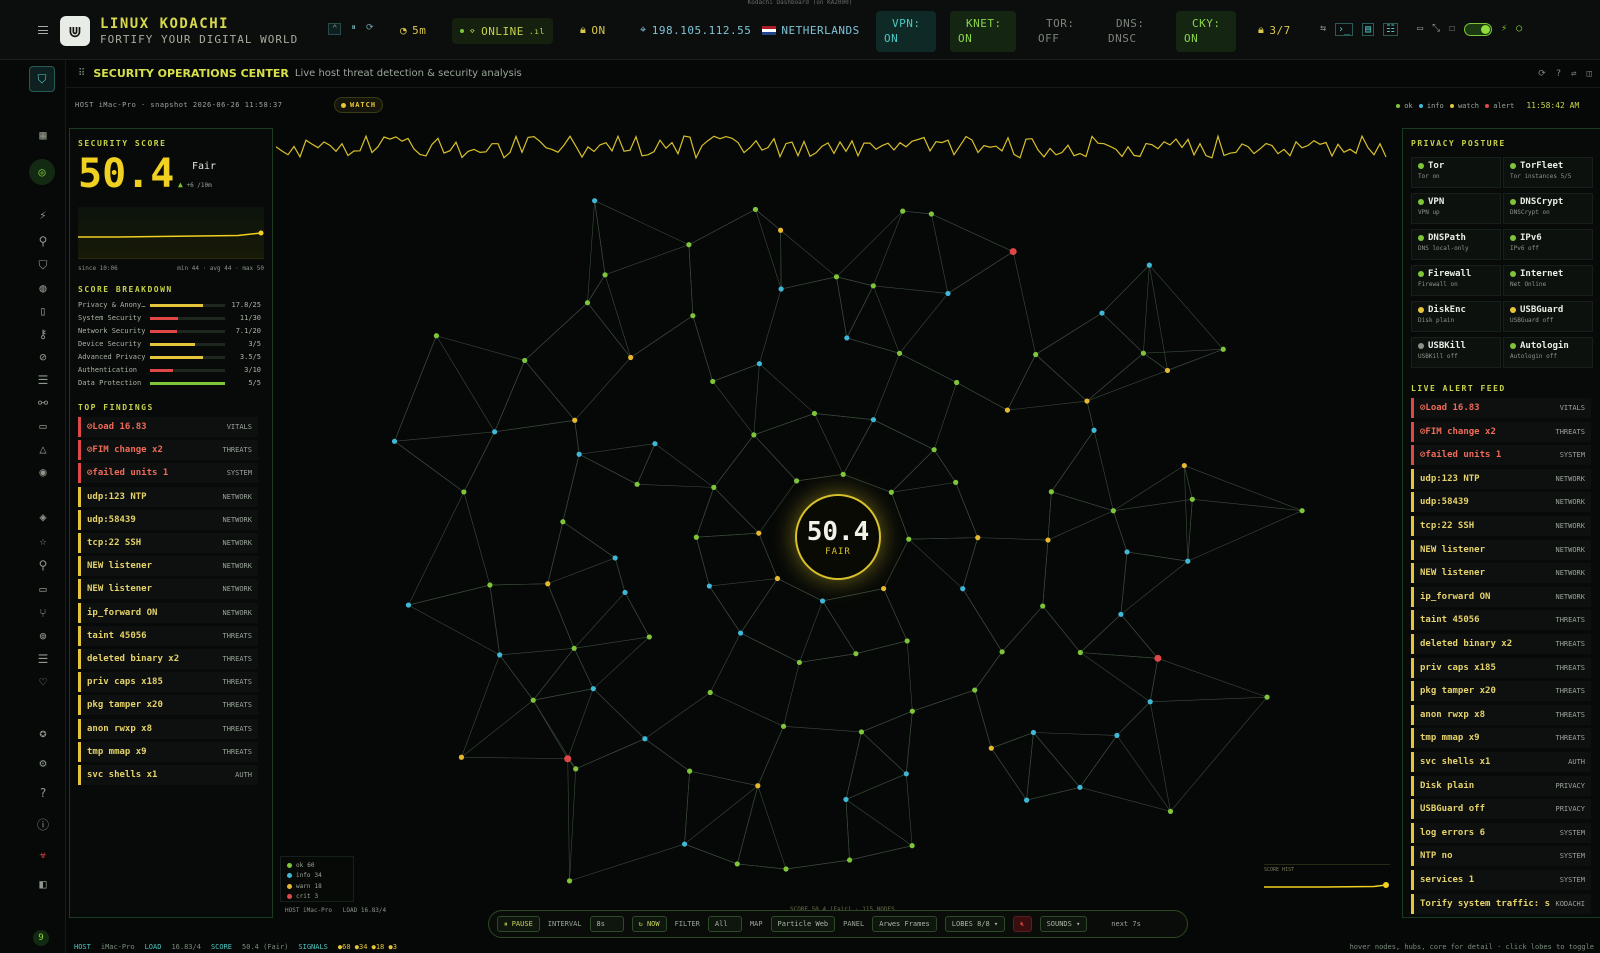 The width and height of the screenshot is (1600, 953). Describe the element at coordinates (168, 659) in the screenshot. I see `finding-item: deleted binary x2 THREATS` at that location.